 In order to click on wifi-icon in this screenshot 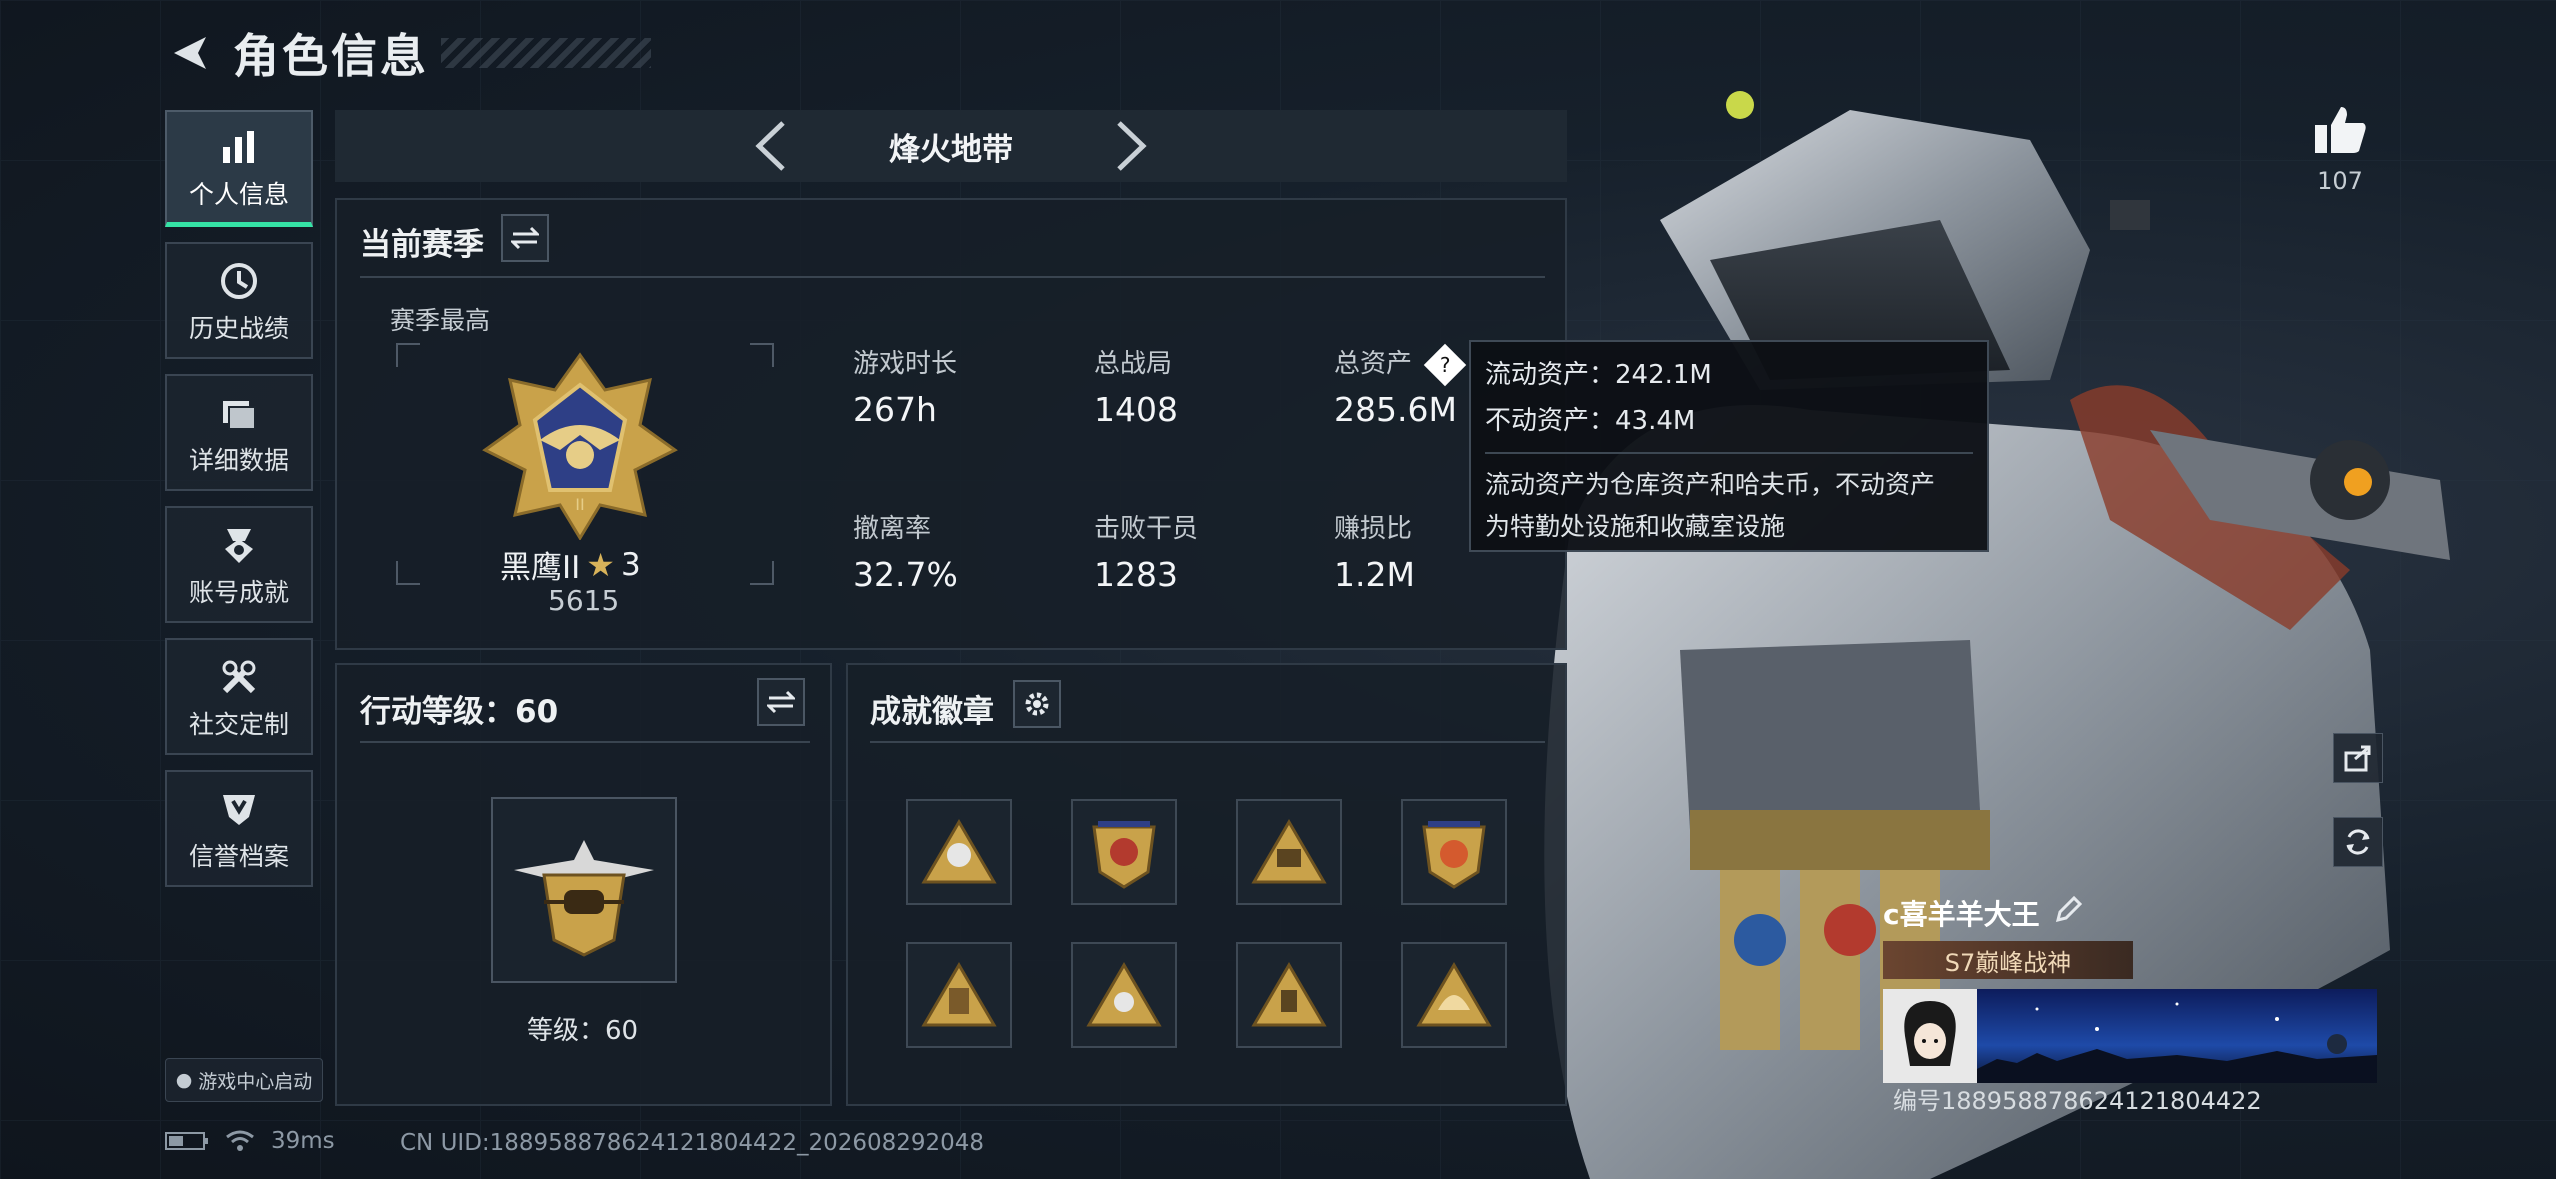, I will do `click(240, 1140)`.